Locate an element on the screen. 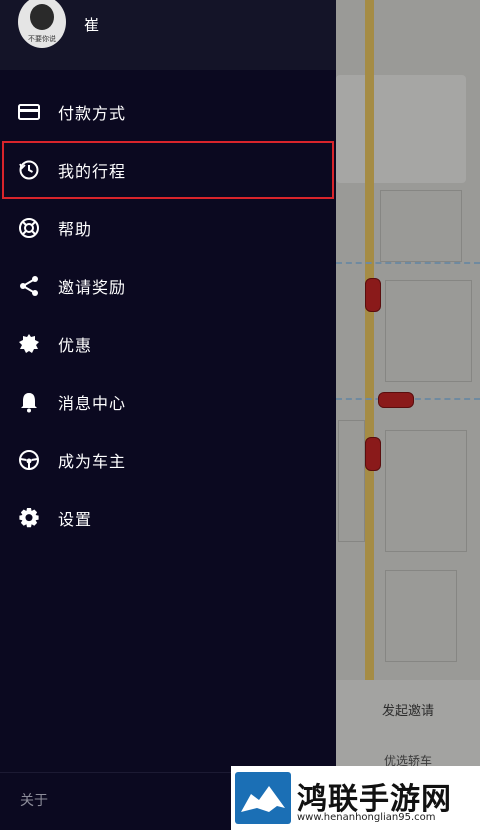  menu-item-label: 优惠 is located at coordinates (75, 345).